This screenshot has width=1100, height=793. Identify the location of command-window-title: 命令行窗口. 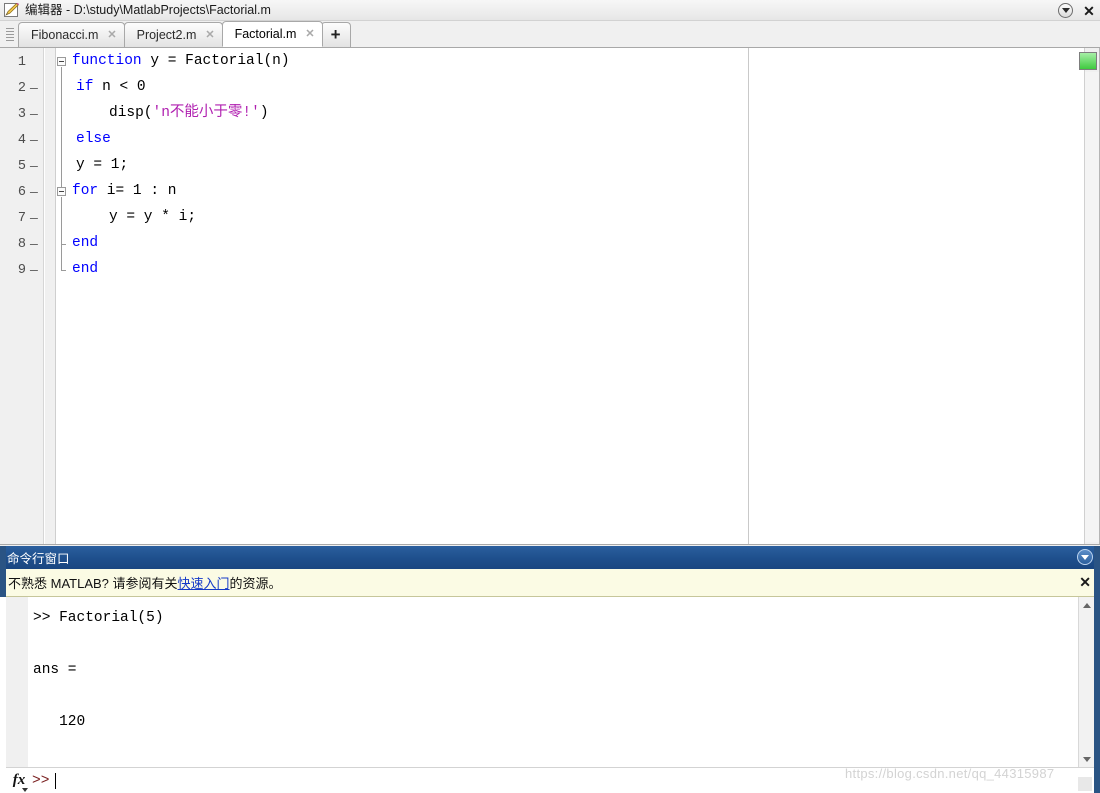
(38, 559).